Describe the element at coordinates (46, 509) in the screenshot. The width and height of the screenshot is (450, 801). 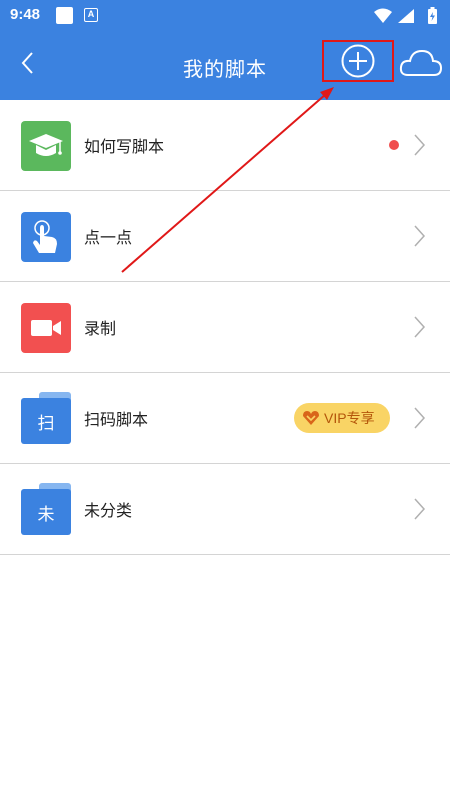
I see `folder-icon: 未` at that location.